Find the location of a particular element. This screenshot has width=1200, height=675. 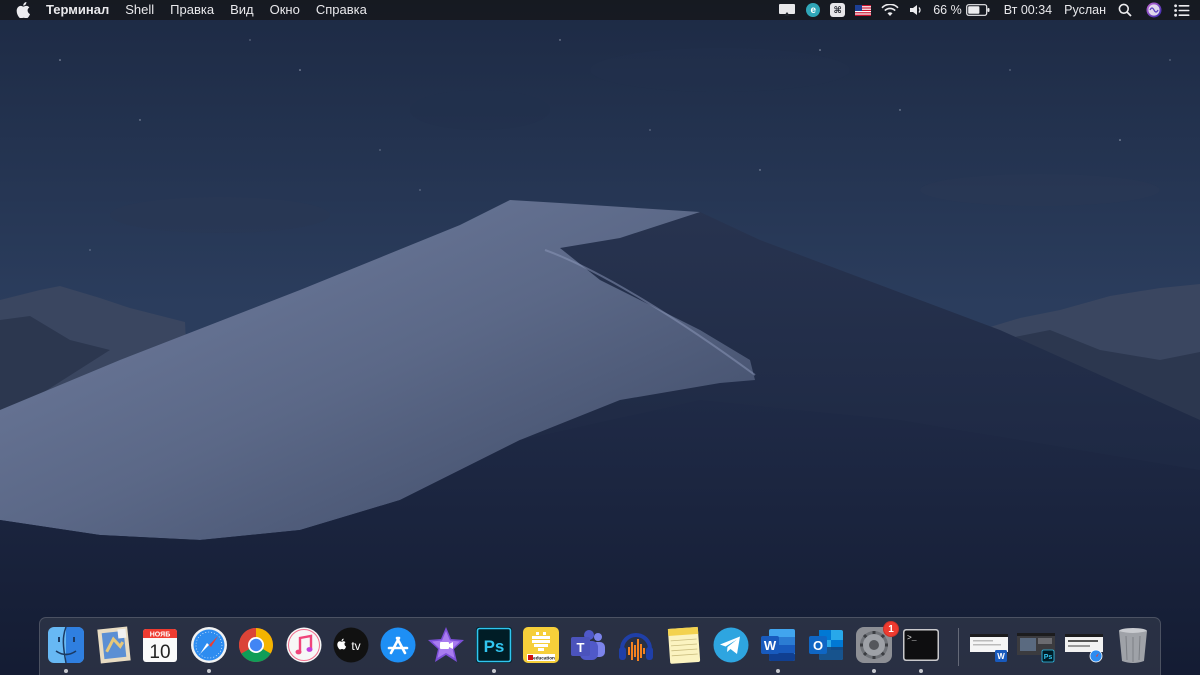

photoshop-icon: Ps is located at coordinates (494, 645).